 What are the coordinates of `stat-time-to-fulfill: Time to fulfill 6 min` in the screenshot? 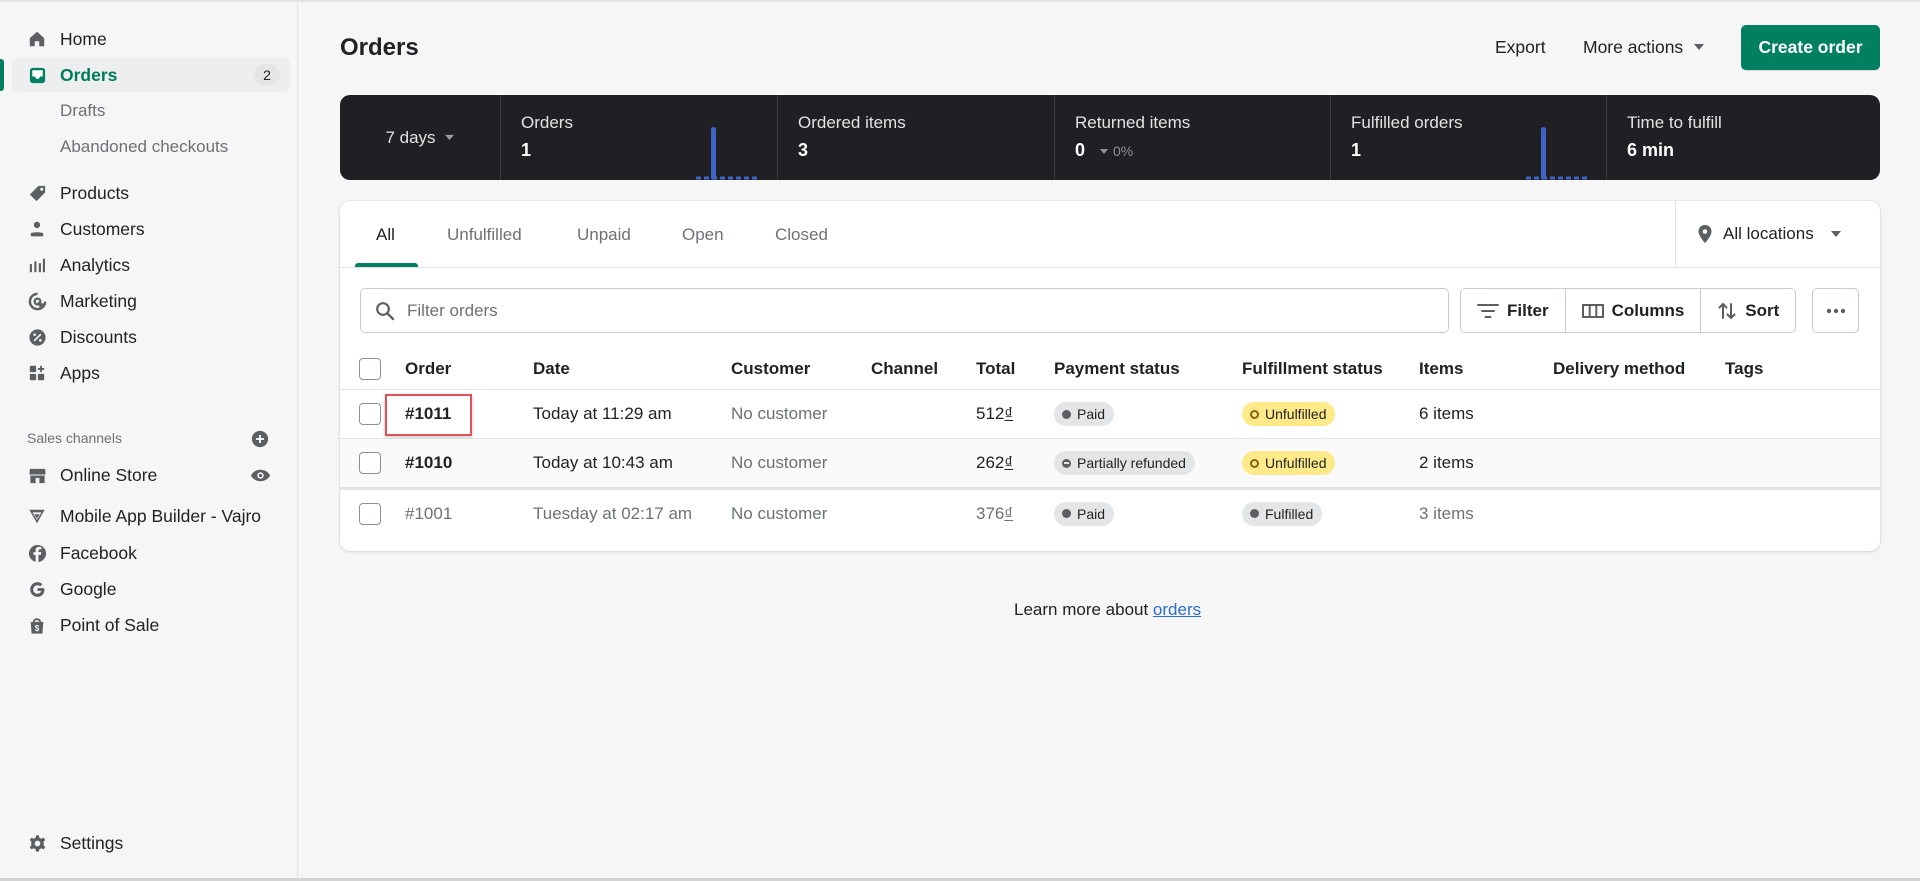 It's located at (1743, 137).